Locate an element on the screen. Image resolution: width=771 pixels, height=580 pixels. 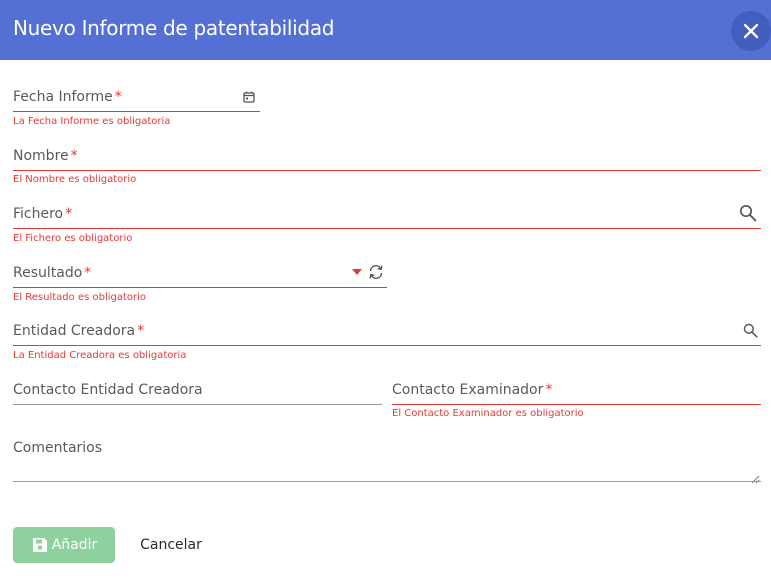
contacto-entidad-creadora-field: Contacto Entidad Creadora is located at coordinates (197, 392).